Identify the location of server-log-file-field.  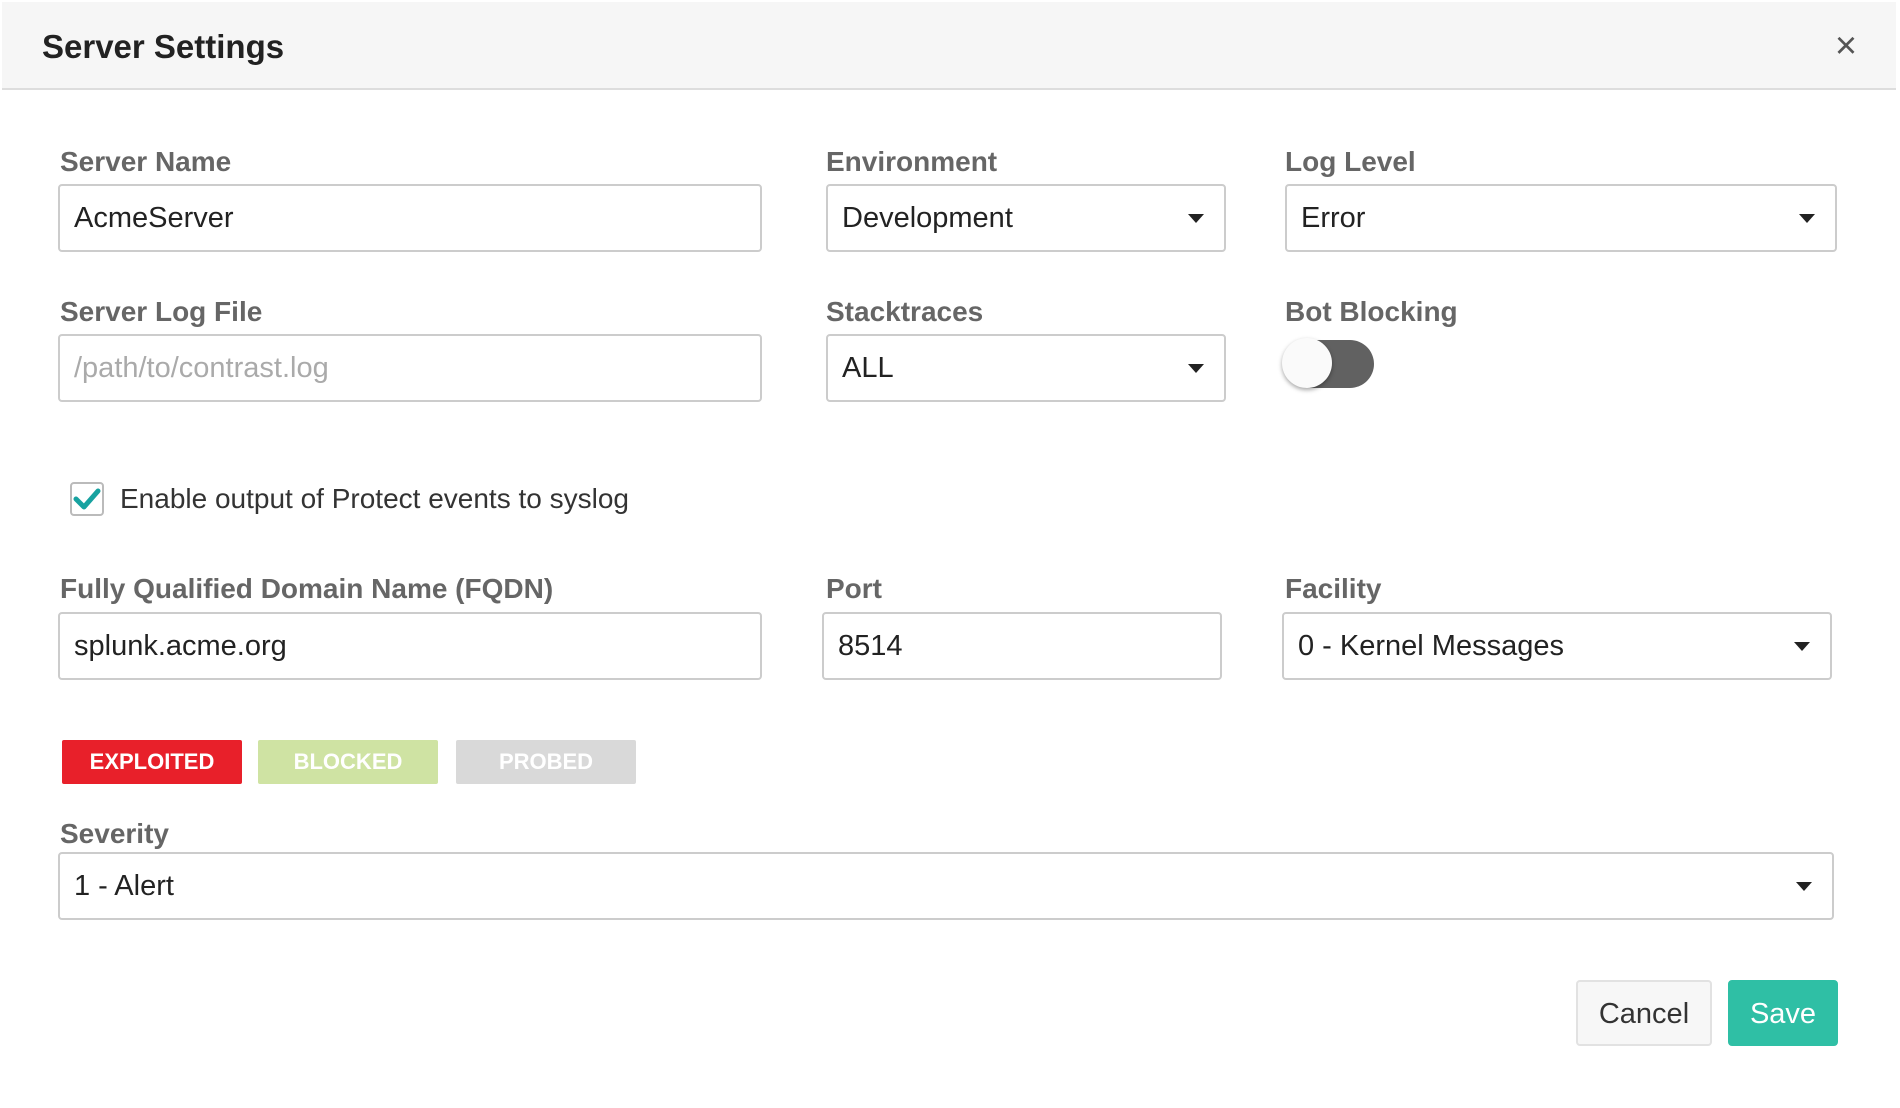
(410, 368).